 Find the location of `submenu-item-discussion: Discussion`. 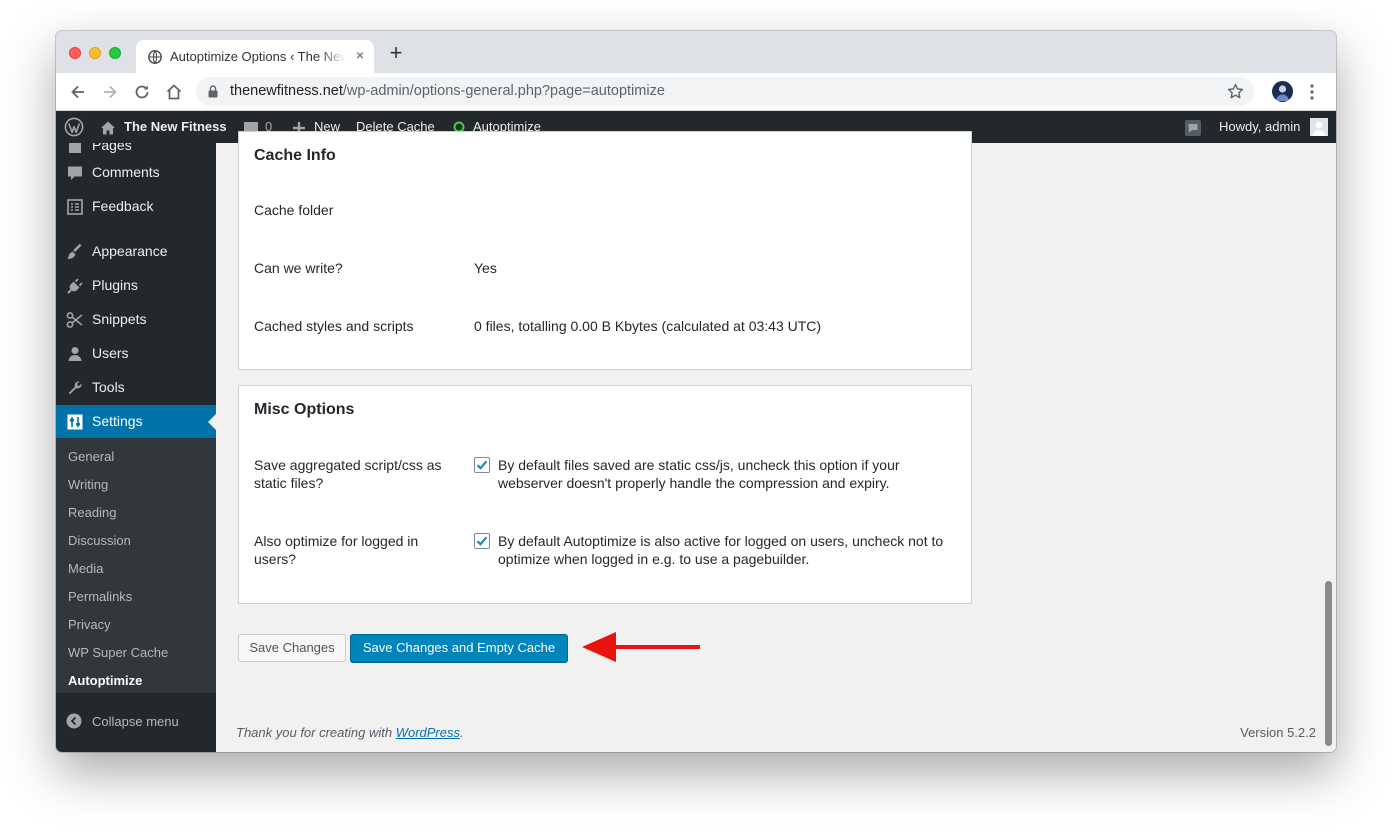

submenu-item-discussion: Discussion is located at coordinates (99, 540).